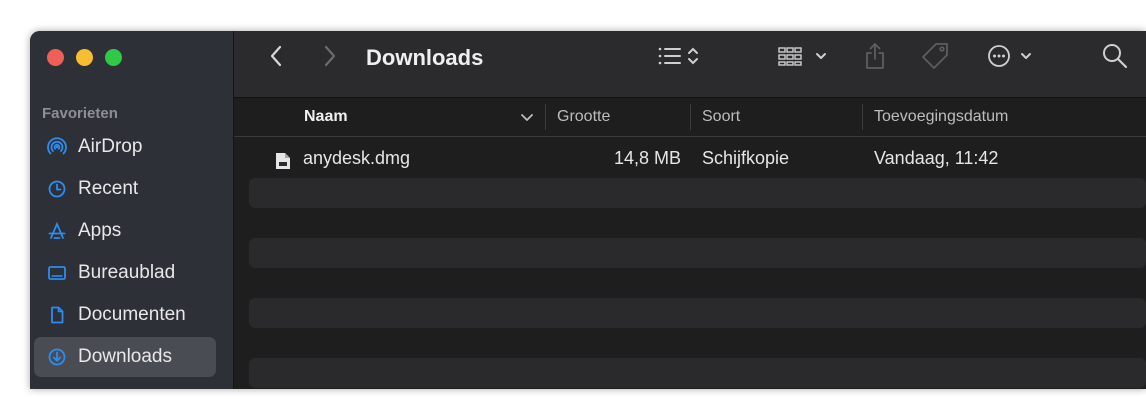 This screenshot has width=1146, height=399. Describe the element at coordinates (132, 314) in the screenshot. I see `sidebar-item-label: Documenten` at that location.